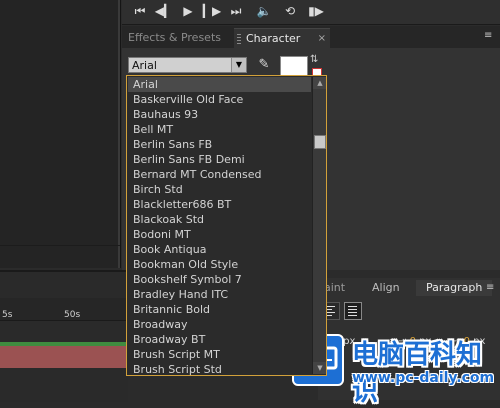 This screenshot has width=500, height=408. What do you see at coordinates (165, 114) in the screenshot?
I see `font-list-item: Bauhaus 93` at bounding box center [165, 114].